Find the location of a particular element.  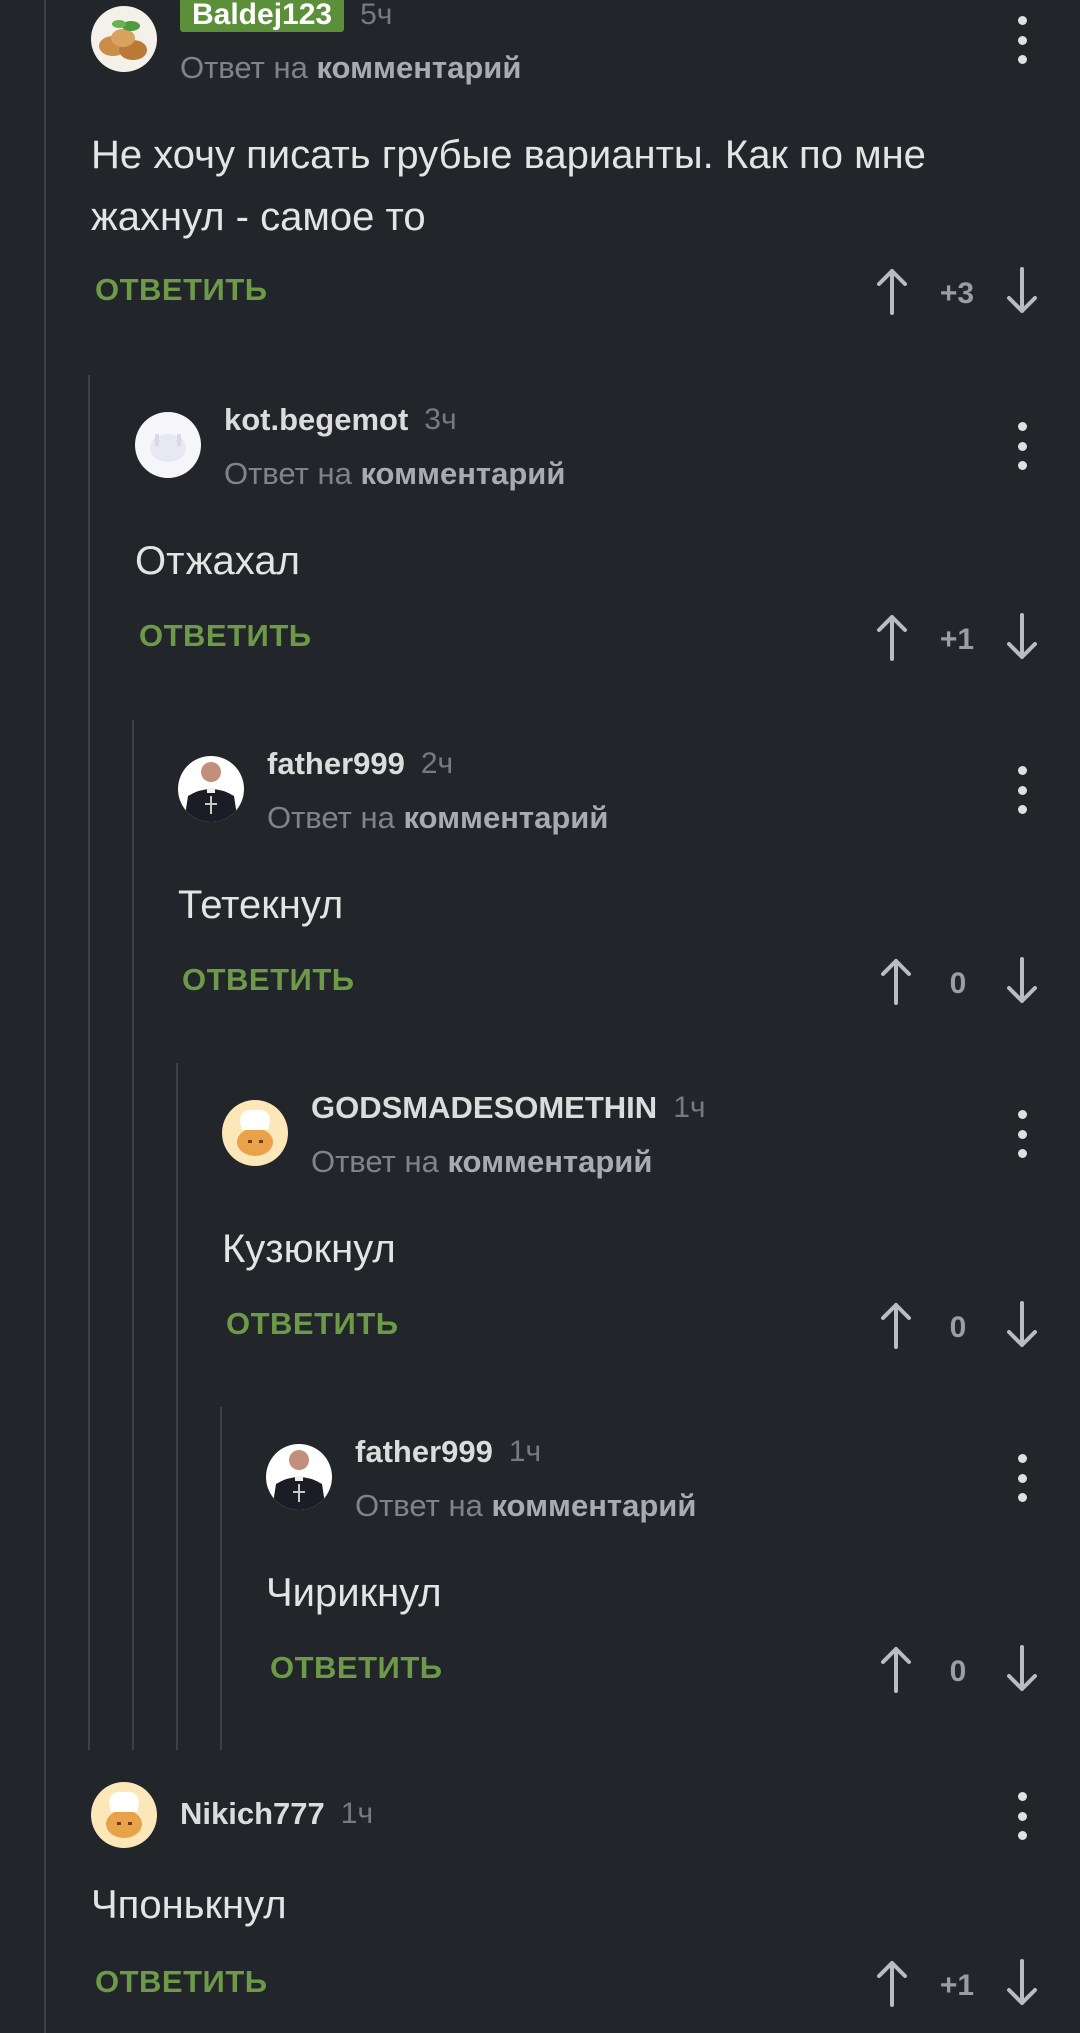

username: kot.begemot is located at coordinates (316, 420).